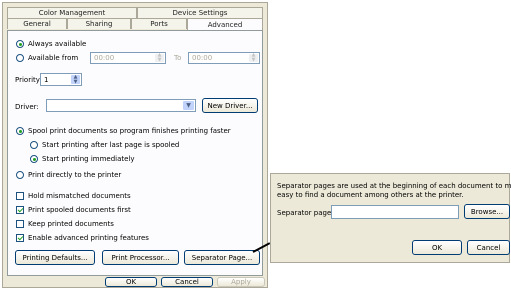 This screenshot has width=511, height=291. I want to click on tab-advanced: Advanced, so click(225, 24).